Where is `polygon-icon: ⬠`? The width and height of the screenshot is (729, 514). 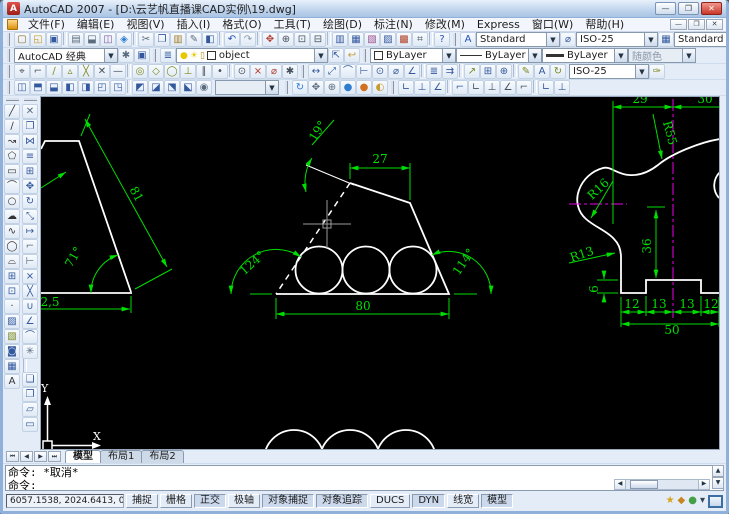
polygon-icon: ⬠ is located at coordinates (12, 156).